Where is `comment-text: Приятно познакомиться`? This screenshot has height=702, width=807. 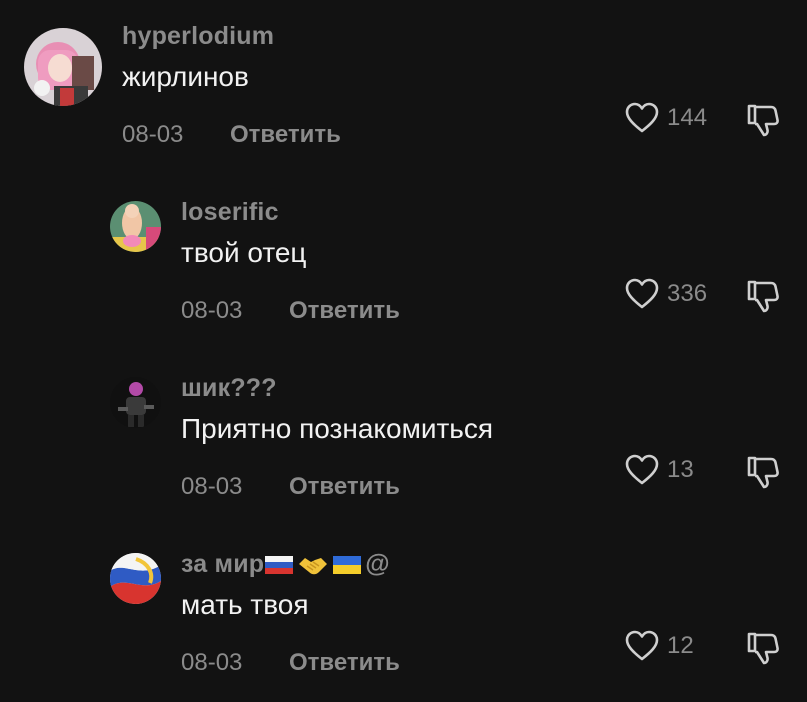 comment-text: Приятно познакомиться is located at coordinates (337, 428).